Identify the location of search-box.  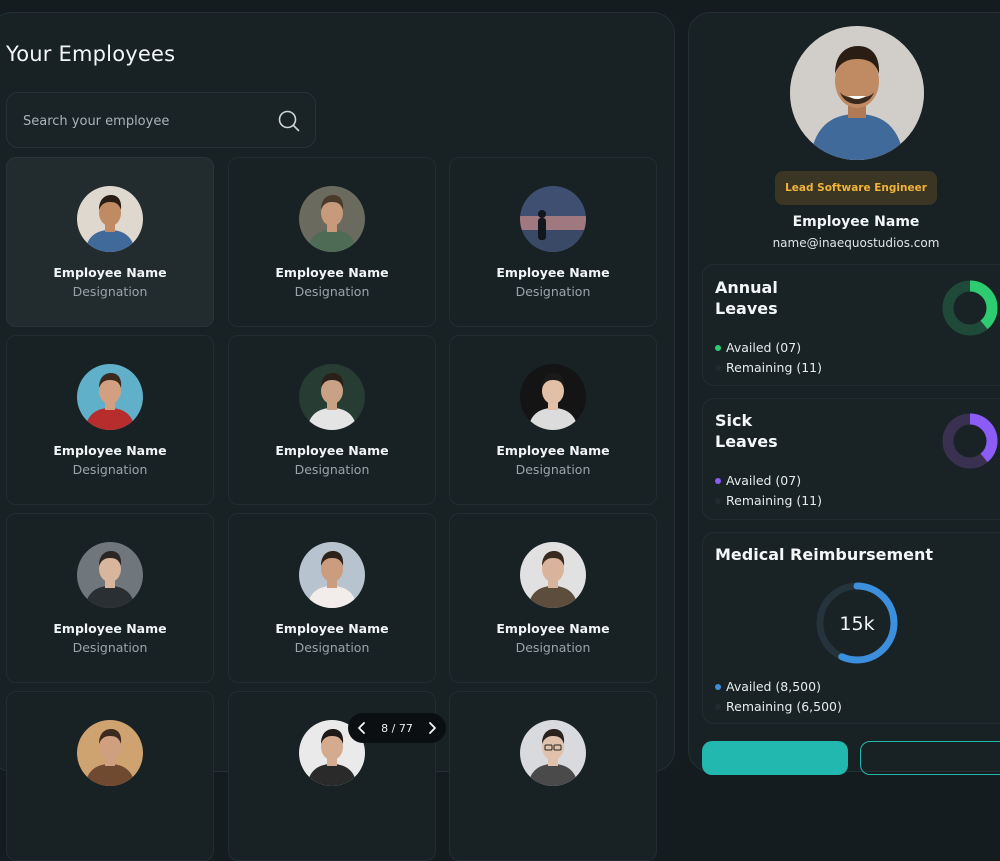
(161, 120).